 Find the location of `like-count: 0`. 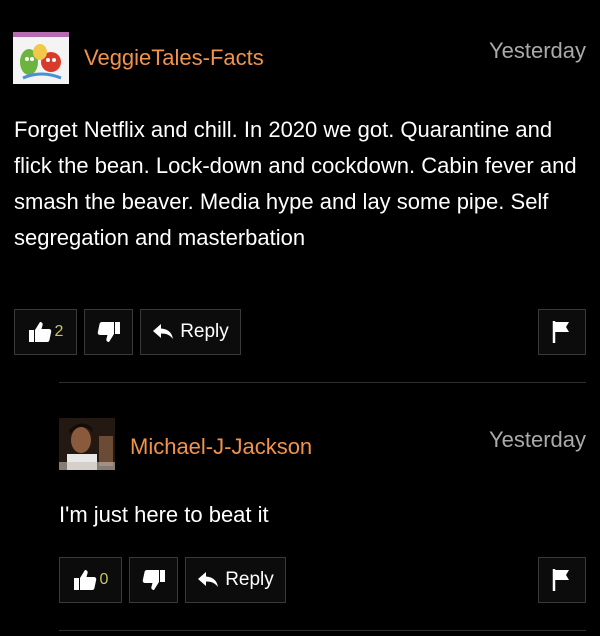

like-count: 0 is located at coordinates (104, 579).